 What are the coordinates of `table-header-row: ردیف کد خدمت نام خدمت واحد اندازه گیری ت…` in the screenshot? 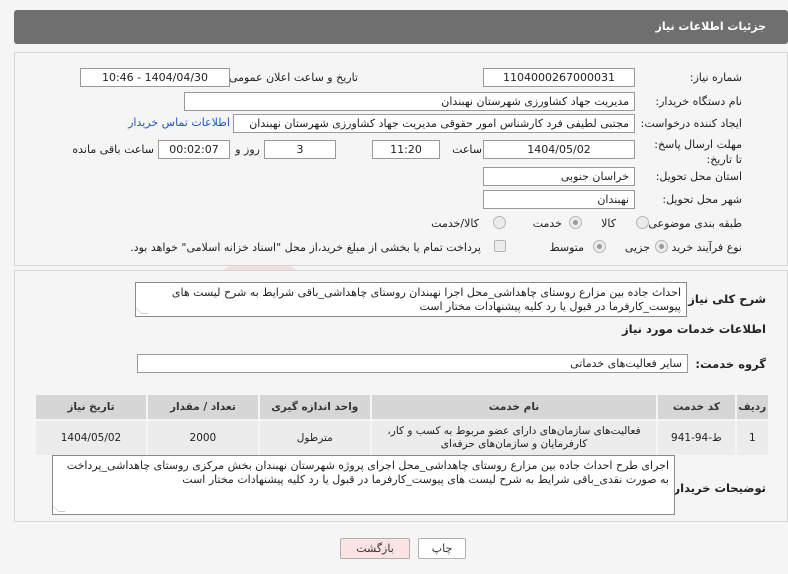 It's located at (402, 407).